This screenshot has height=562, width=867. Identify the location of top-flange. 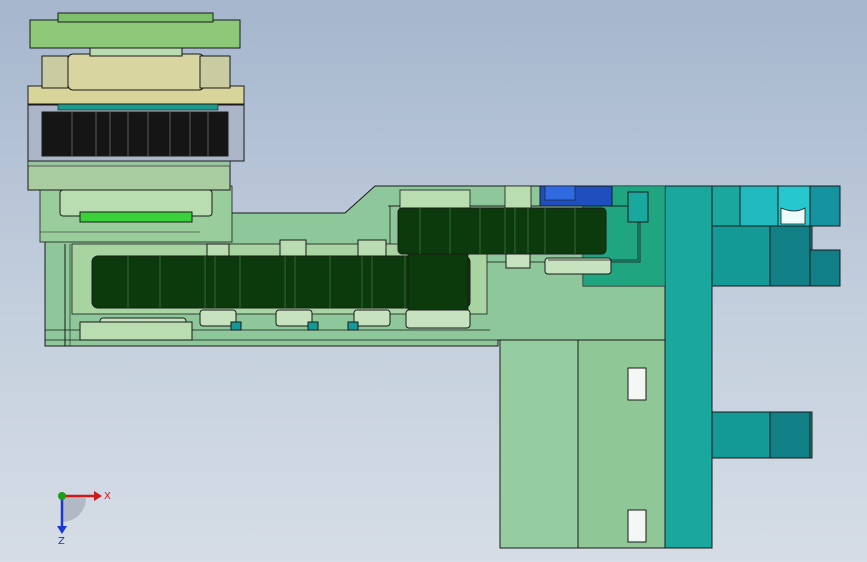
(135, 34).